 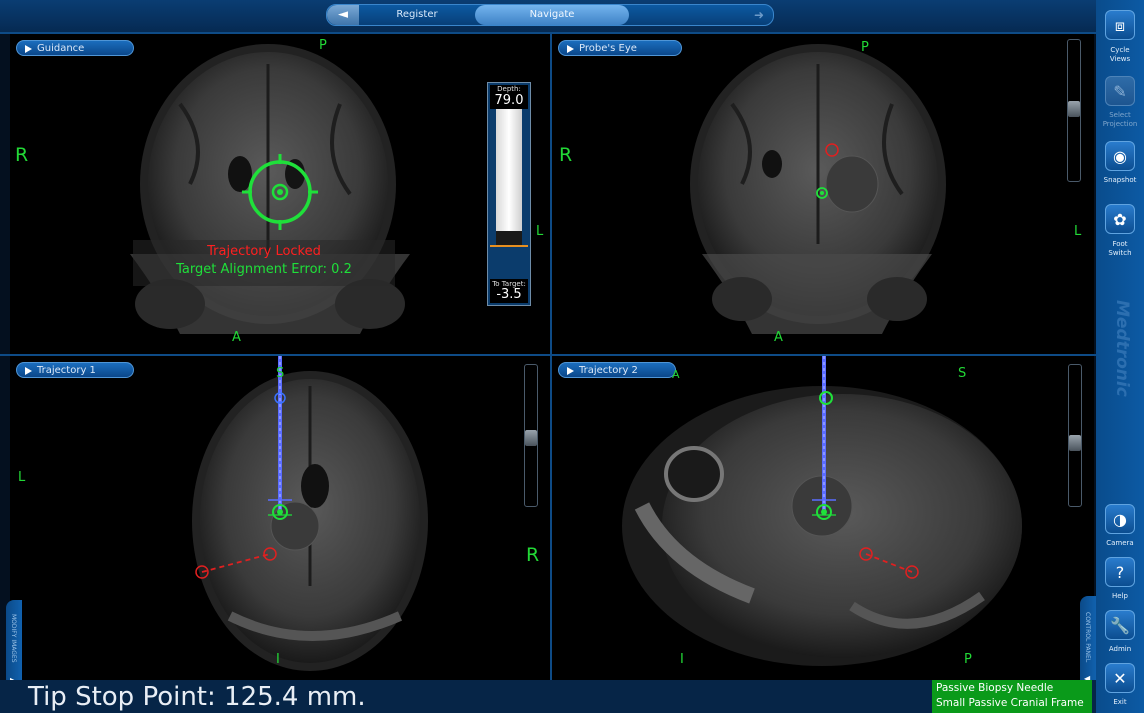 I want to click on alignment-error-text: Target Alignment Error: 0.2, so click(x=264, y=269).